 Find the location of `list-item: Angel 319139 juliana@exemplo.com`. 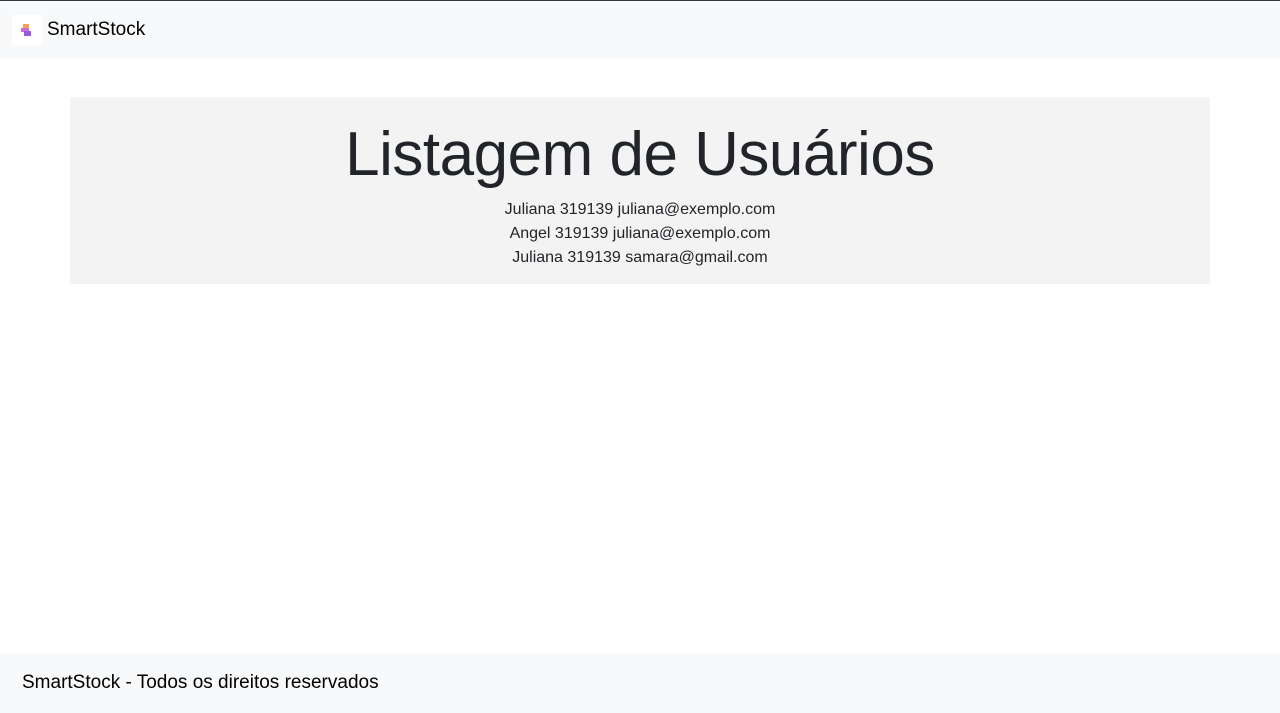

list-item: Angel 319139 juliana@exemplo.com is located at coordinates (640, 233).